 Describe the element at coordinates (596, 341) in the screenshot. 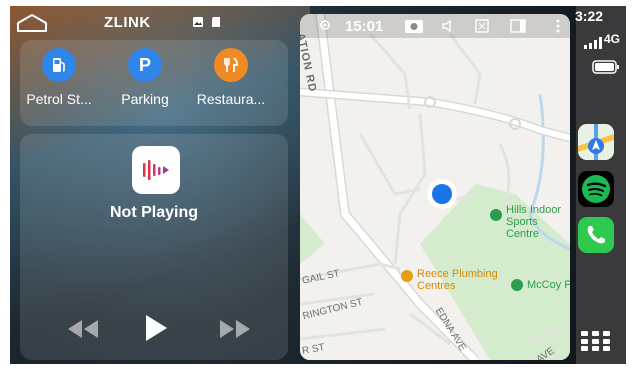

I see `app-grid-icon` at that location.